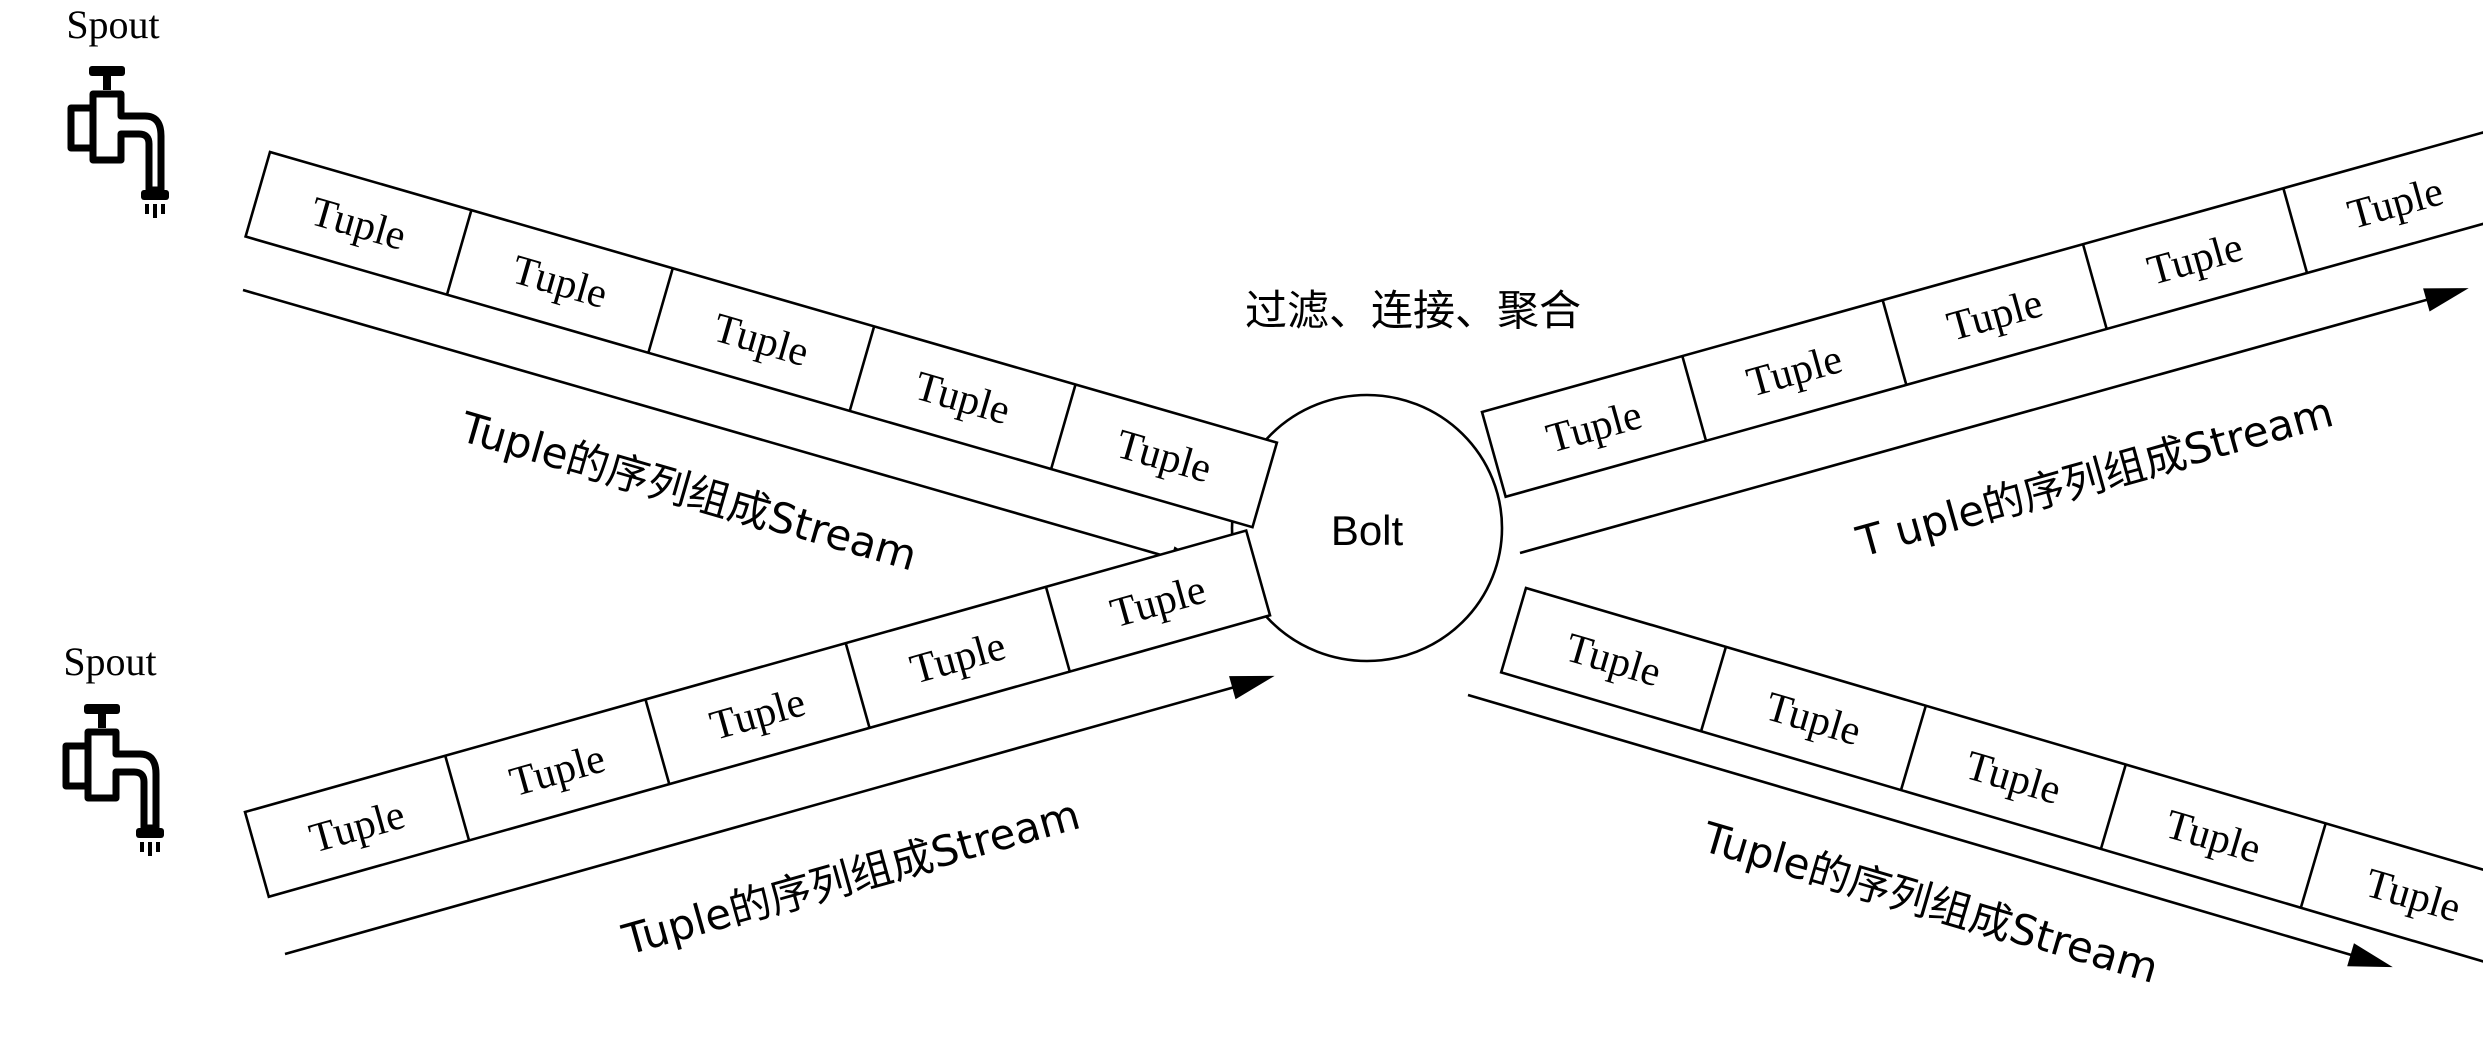  I want to click on bolt-caption: 过滤、连接、聚合, so click(1413, 310).